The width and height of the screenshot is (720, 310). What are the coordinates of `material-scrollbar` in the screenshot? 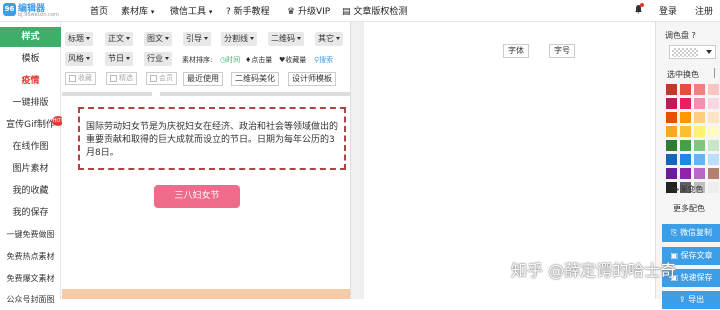 It's located at (356, 160).